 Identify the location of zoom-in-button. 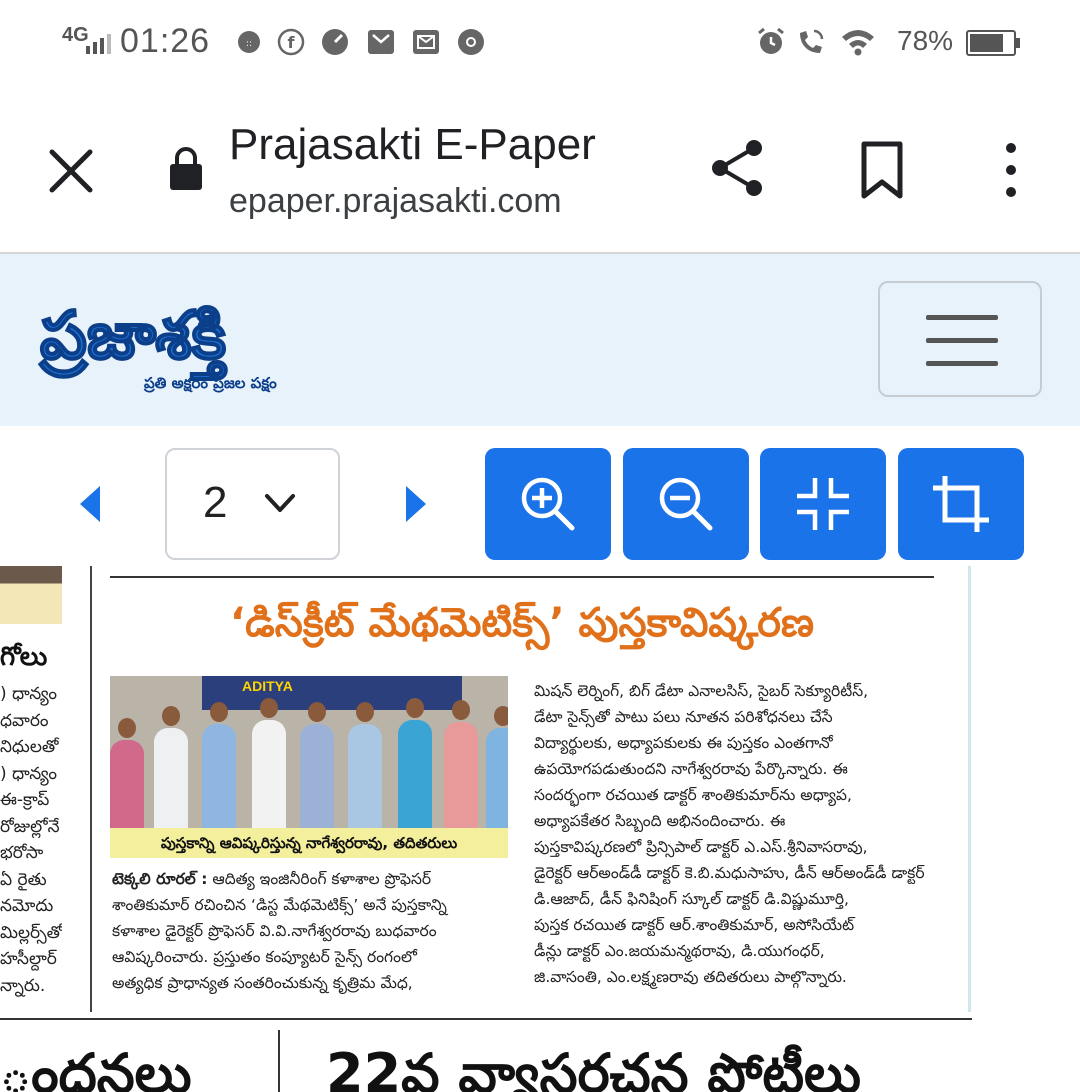
(548, 504).